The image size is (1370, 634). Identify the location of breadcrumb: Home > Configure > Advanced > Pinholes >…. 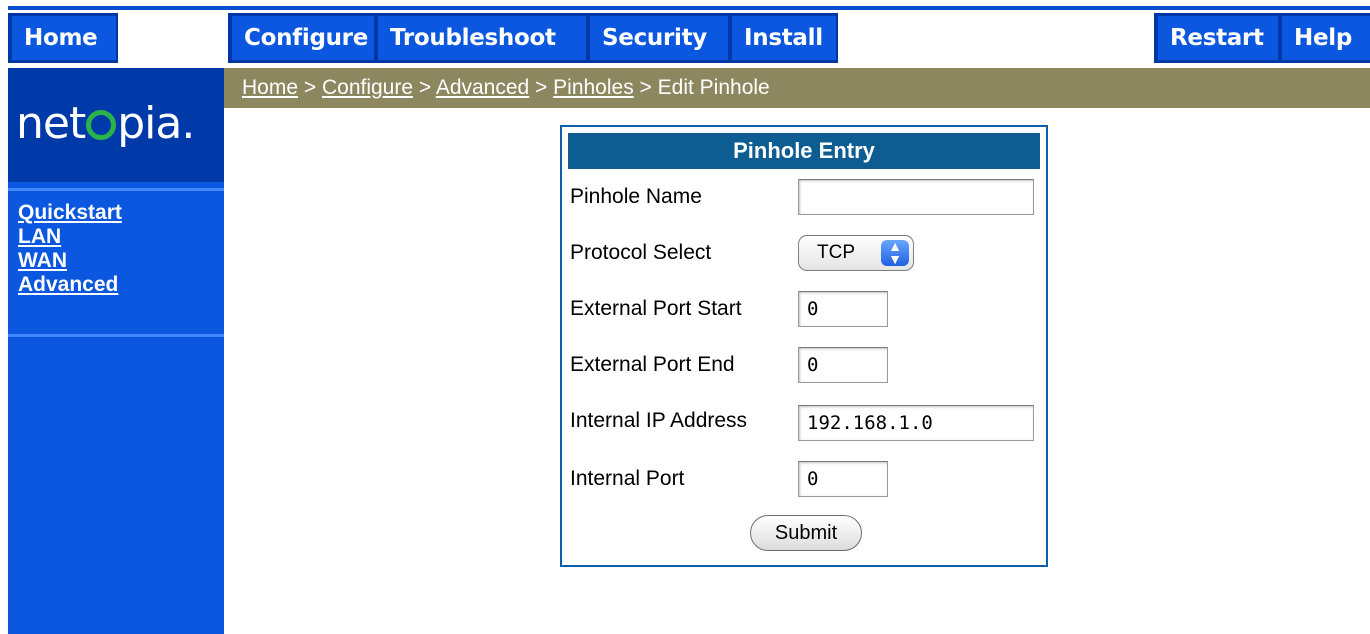
(797, 88).